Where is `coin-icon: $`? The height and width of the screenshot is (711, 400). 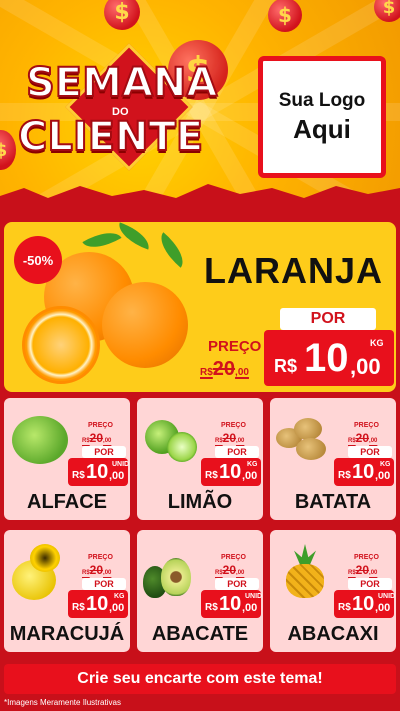 coin-icon: $ is located at coordinates (122, 15).